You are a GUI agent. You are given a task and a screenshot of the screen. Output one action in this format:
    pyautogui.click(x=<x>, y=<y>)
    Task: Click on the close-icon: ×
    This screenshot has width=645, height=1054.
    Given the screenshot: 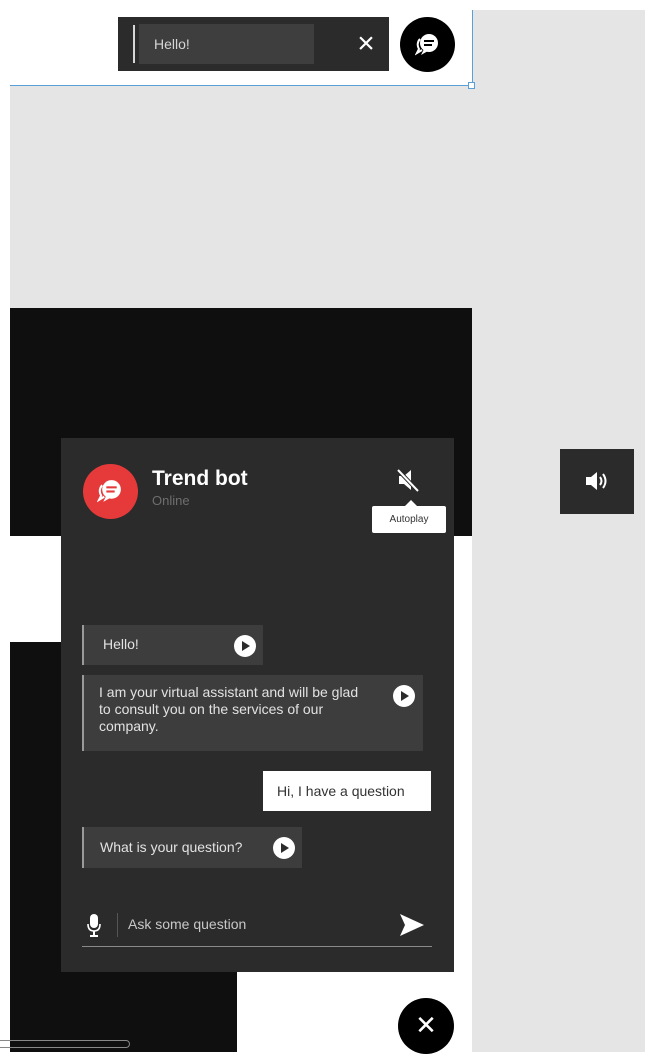 What is the action you would take?
    pyautogui.click(x=366, y=44)
    